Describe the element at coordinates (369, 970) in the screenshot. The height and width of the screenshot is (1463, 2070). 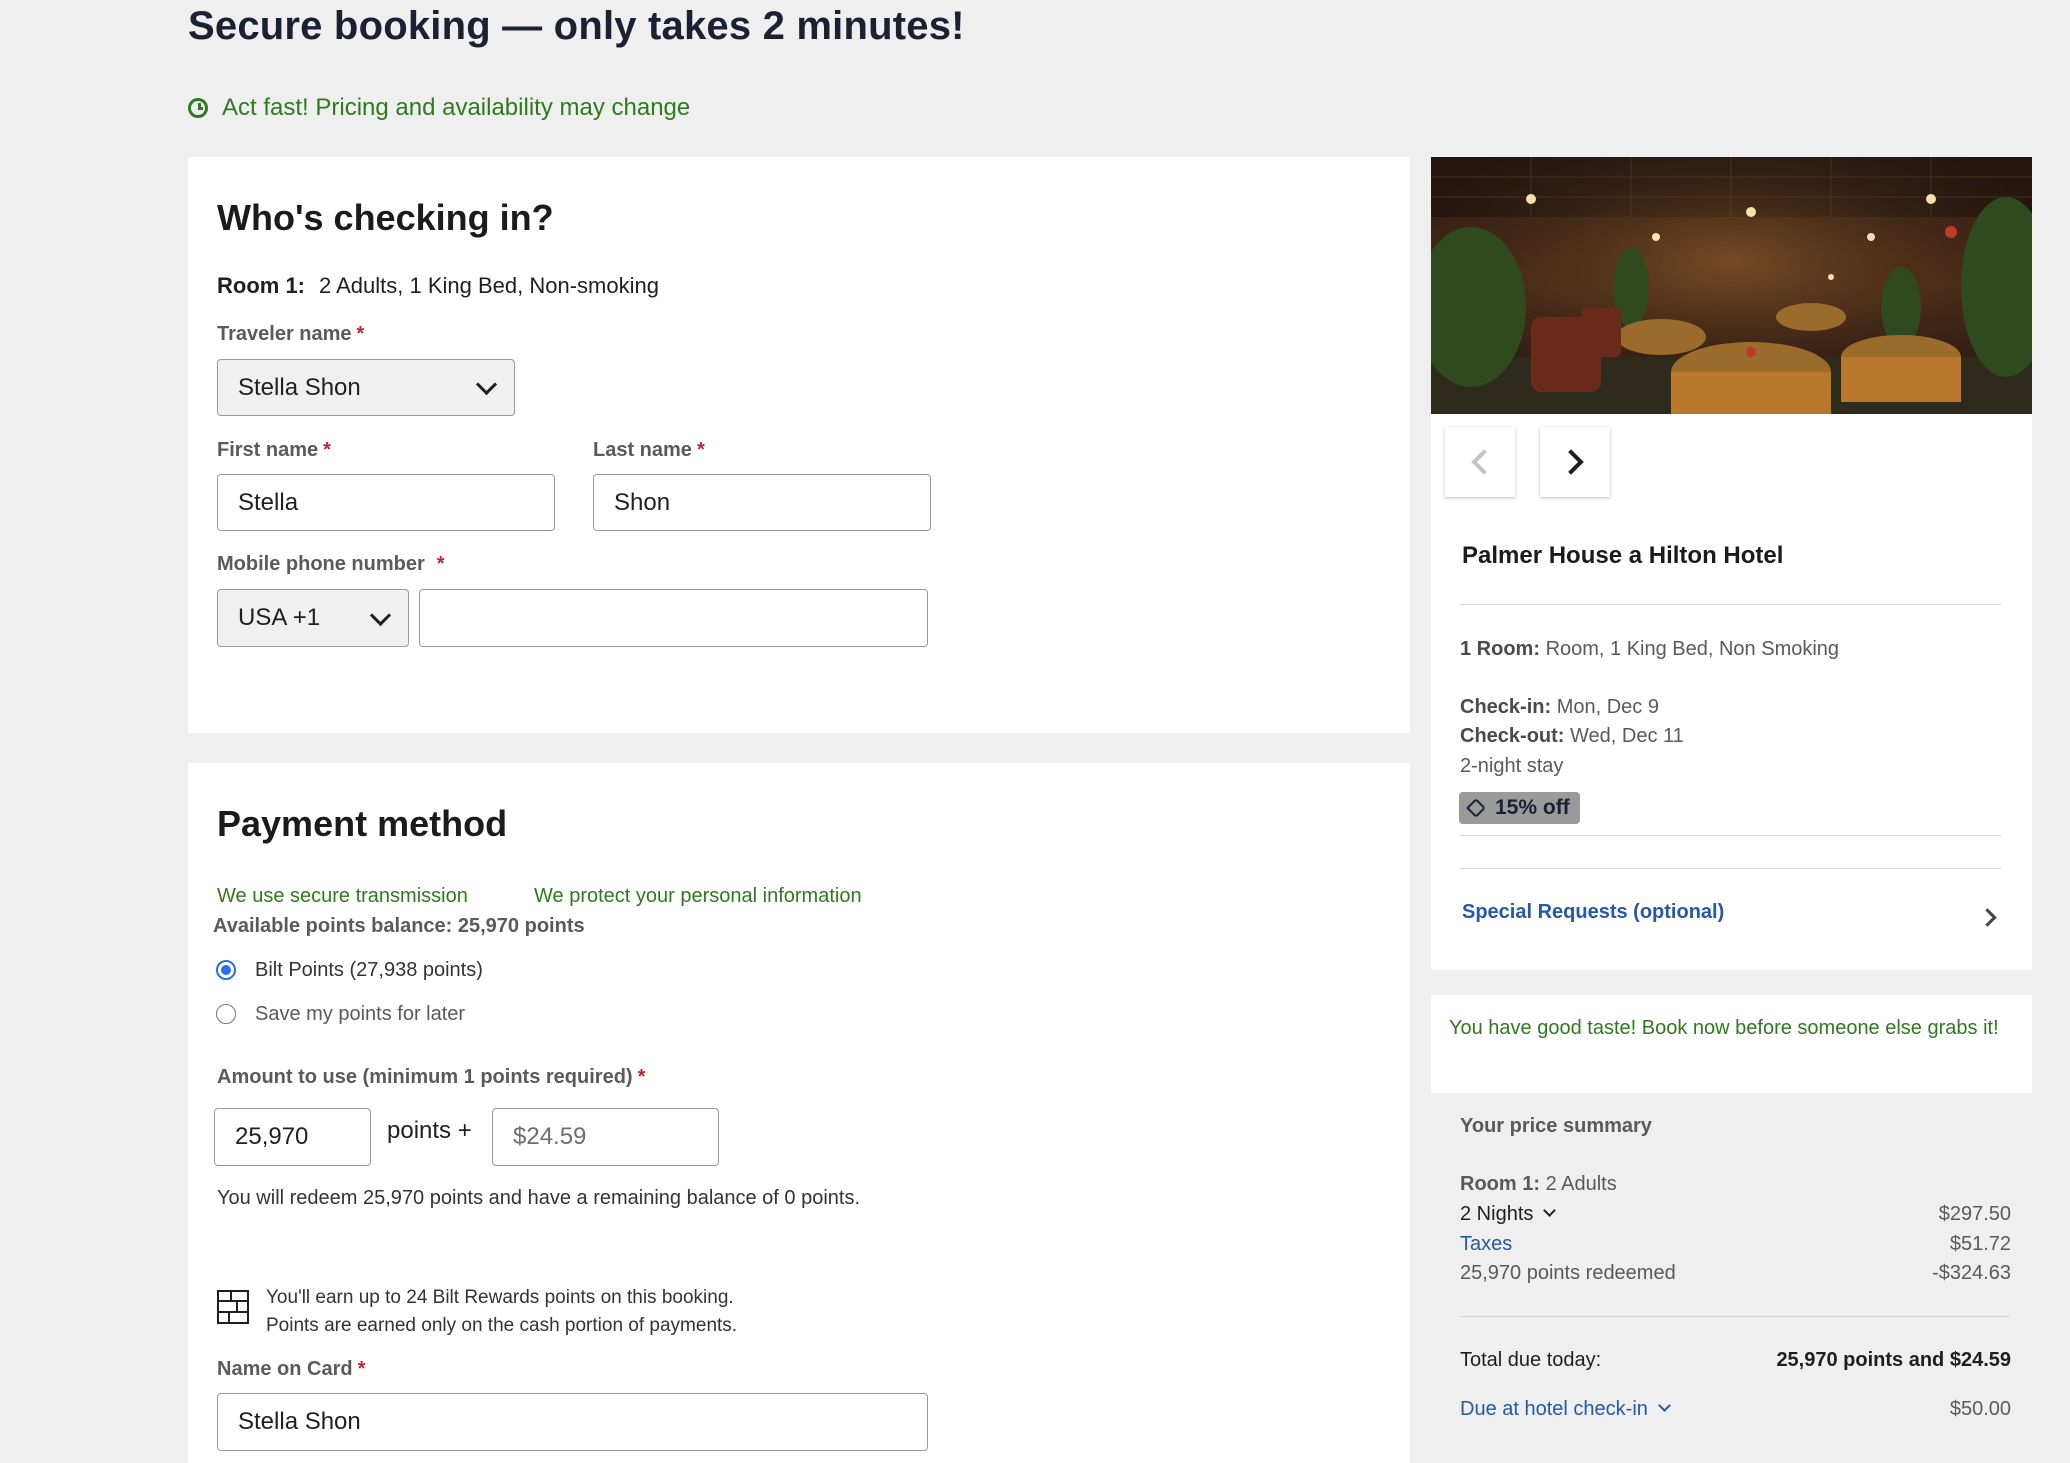
I see `bilt-points-label: Bilt Points (27,938 points)` at that location.